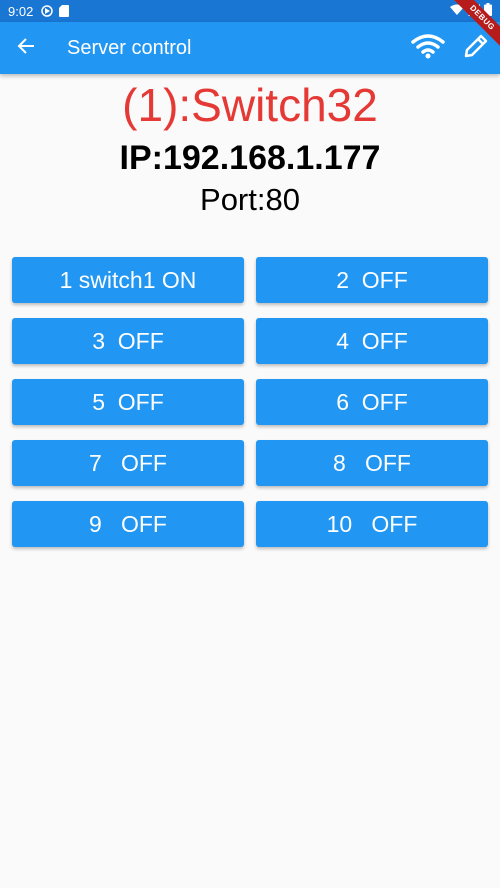 The height and width of the screenshot is (888, 500). Describe the element at coordinates (47, 11) in the screenshot. I see `media-icon` at that location.